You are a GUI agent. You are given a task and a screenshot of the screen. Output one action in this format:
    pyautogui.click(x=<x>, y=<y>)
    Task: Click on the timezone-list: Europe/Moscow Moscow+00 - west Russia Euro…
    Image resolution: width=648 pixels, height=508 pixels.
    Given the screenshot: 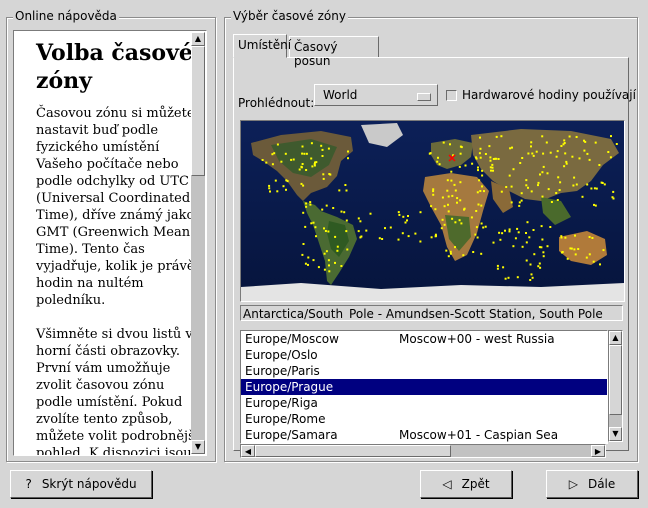 What is the action you would take?
    pyautogui.click(x=424, y=387)
    